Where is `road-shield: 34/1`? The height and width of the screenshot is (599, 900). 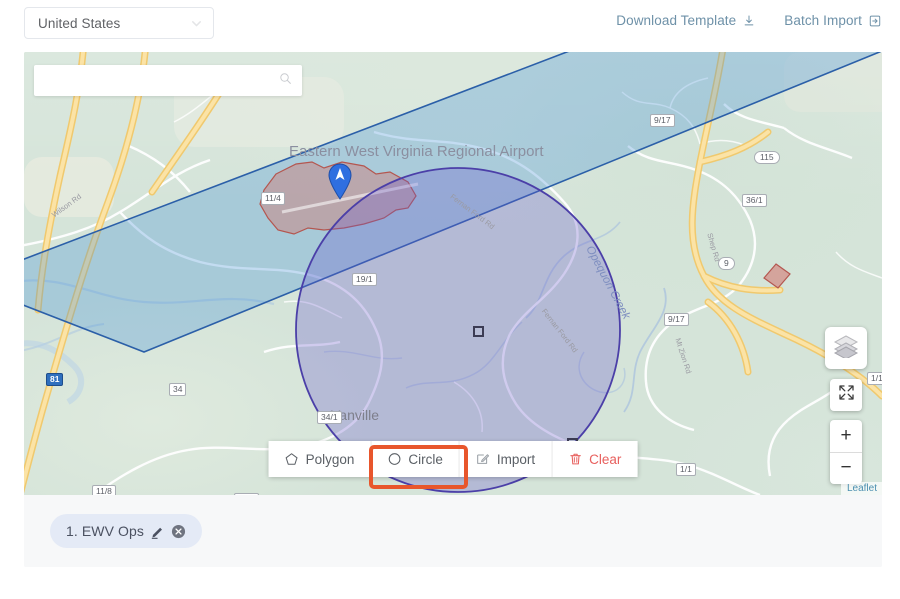 road-shield: 34/1 is located at coordinates (329, 417).